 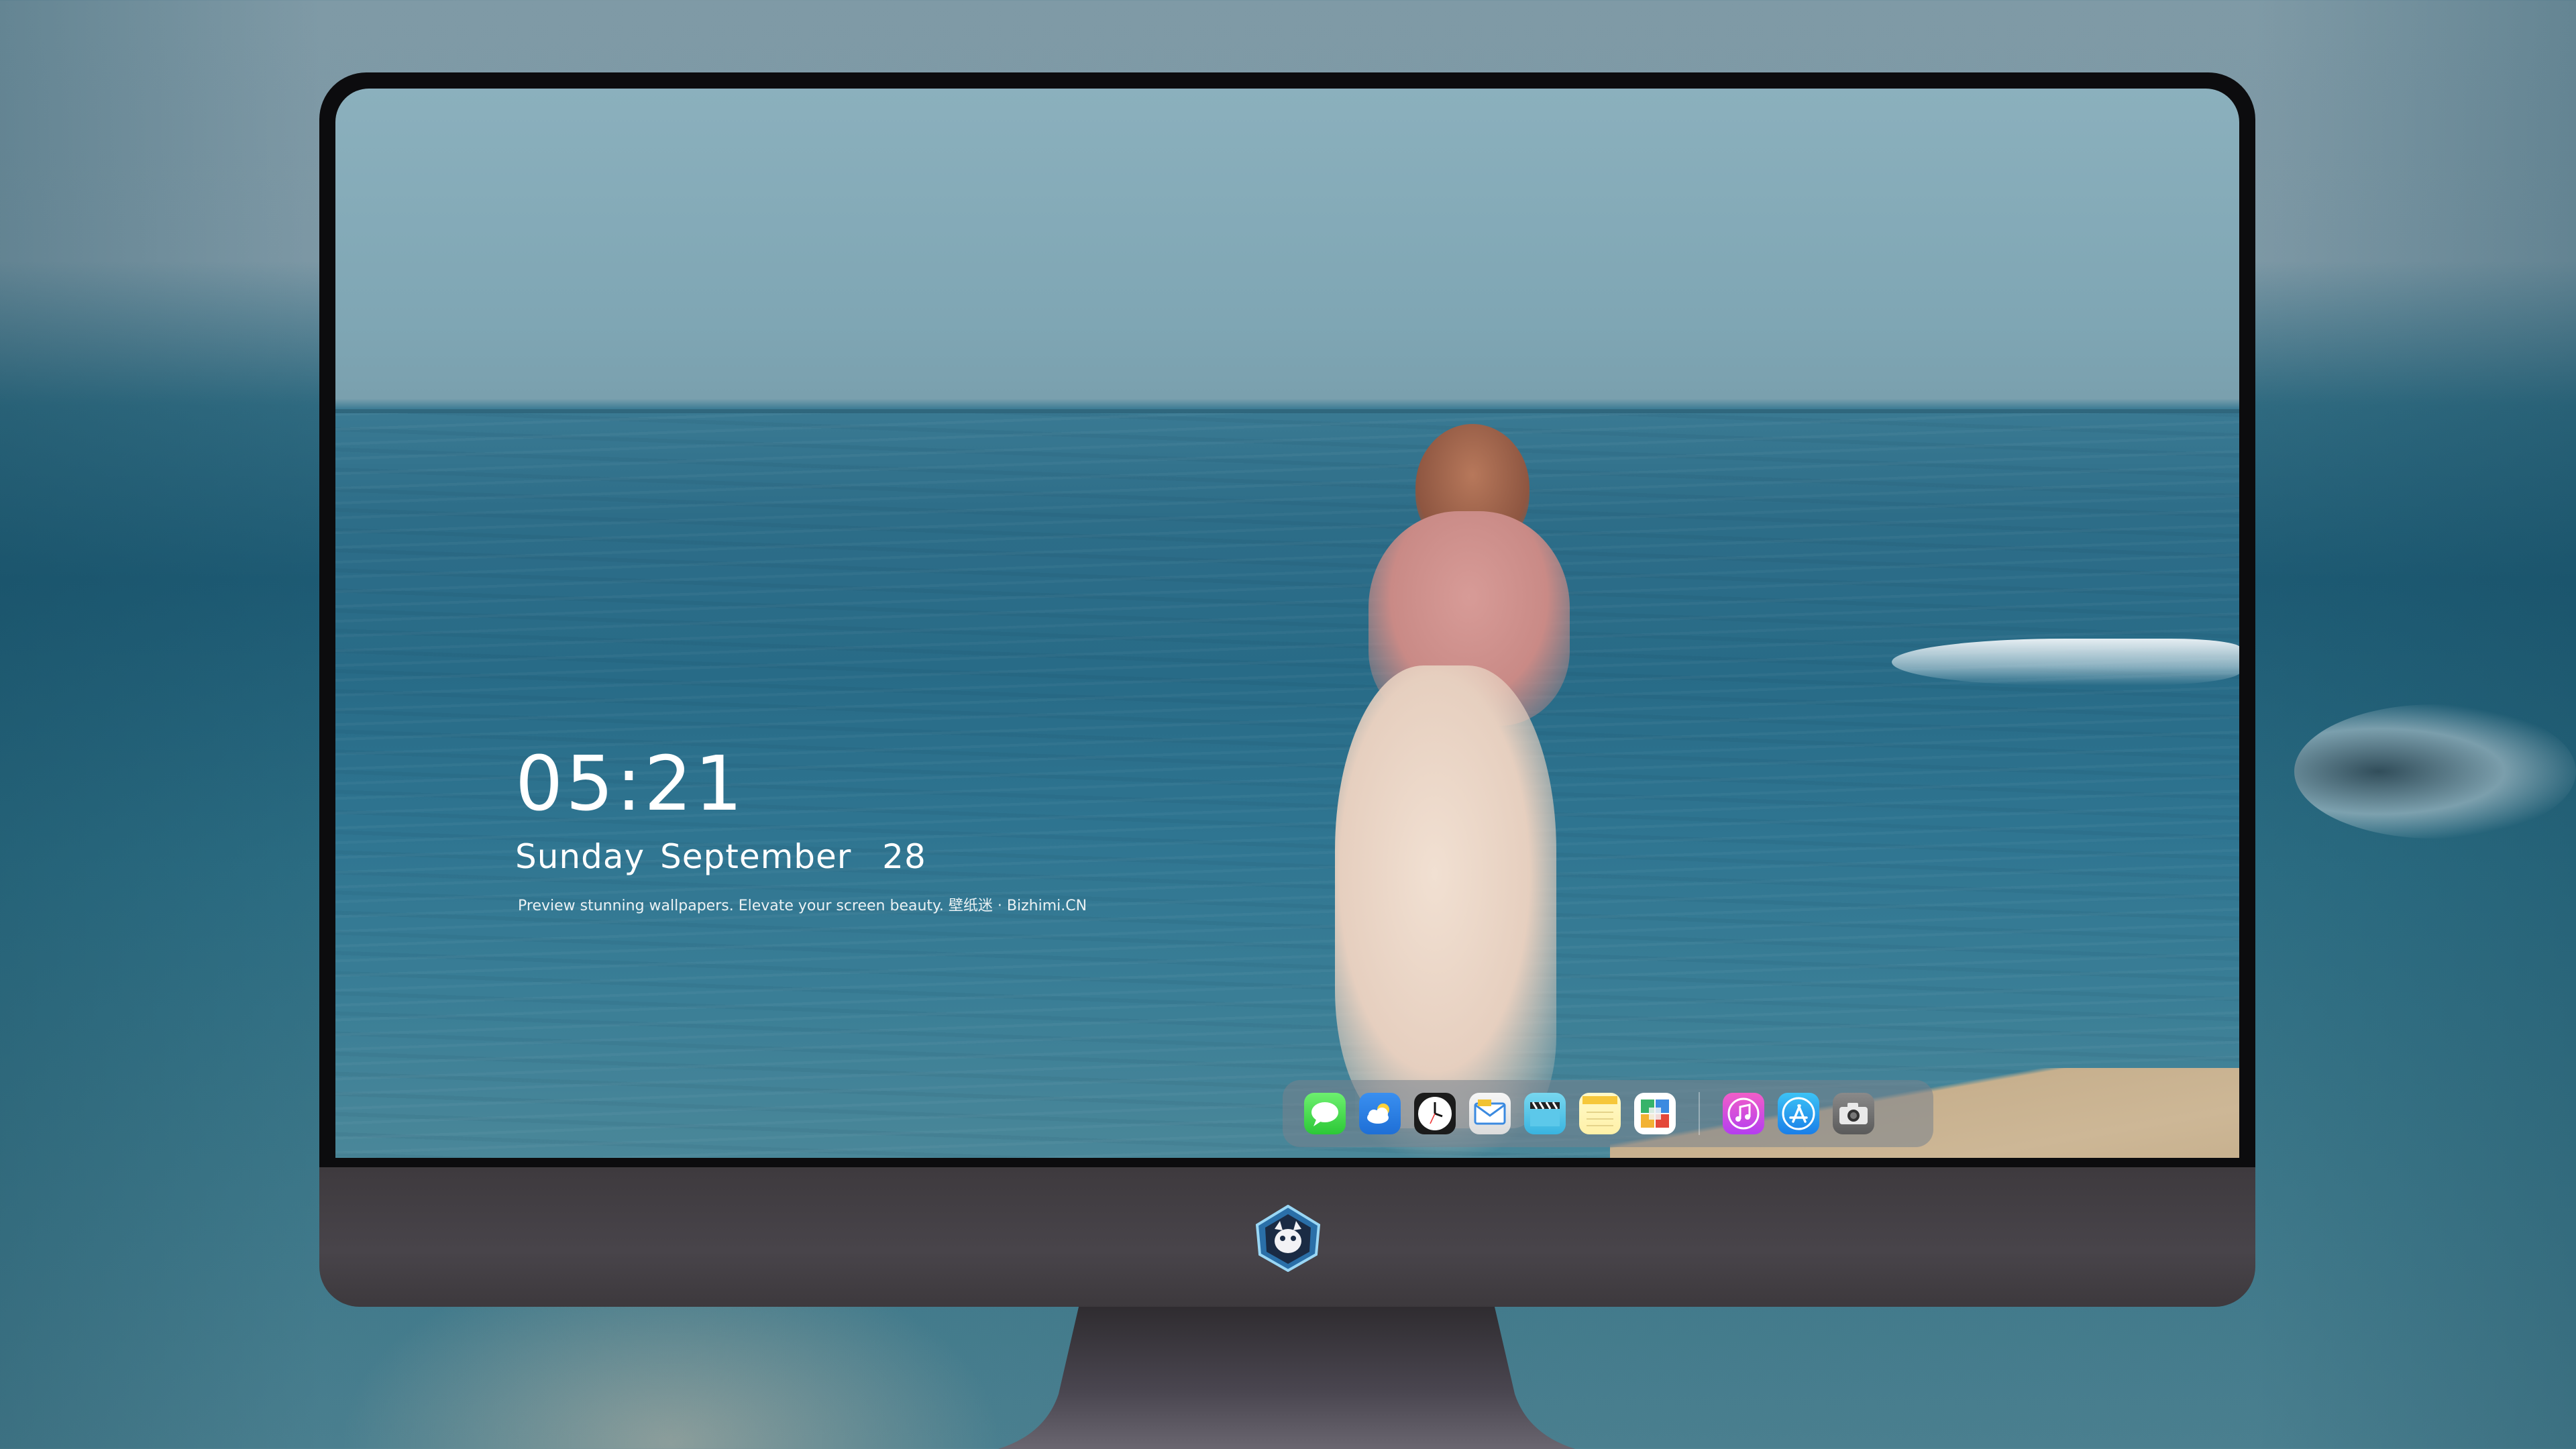 I want to click on dock, so click(x=1608, y=1113).